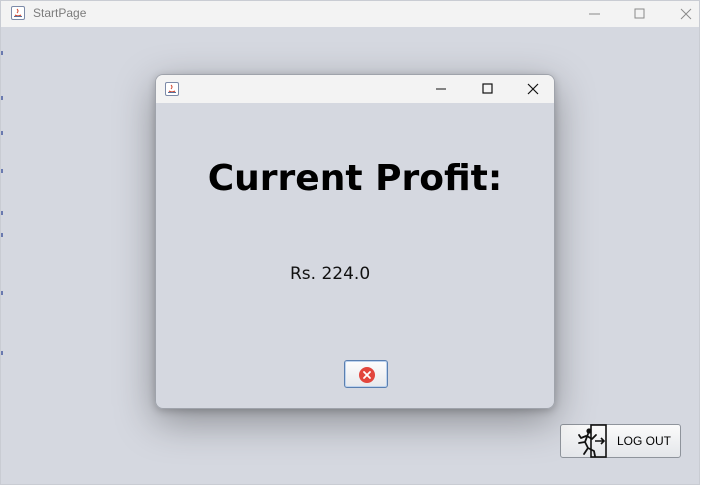 This screenshot has height=487, width=702. I want to click on window-title: StartPage, so click(60, 13).